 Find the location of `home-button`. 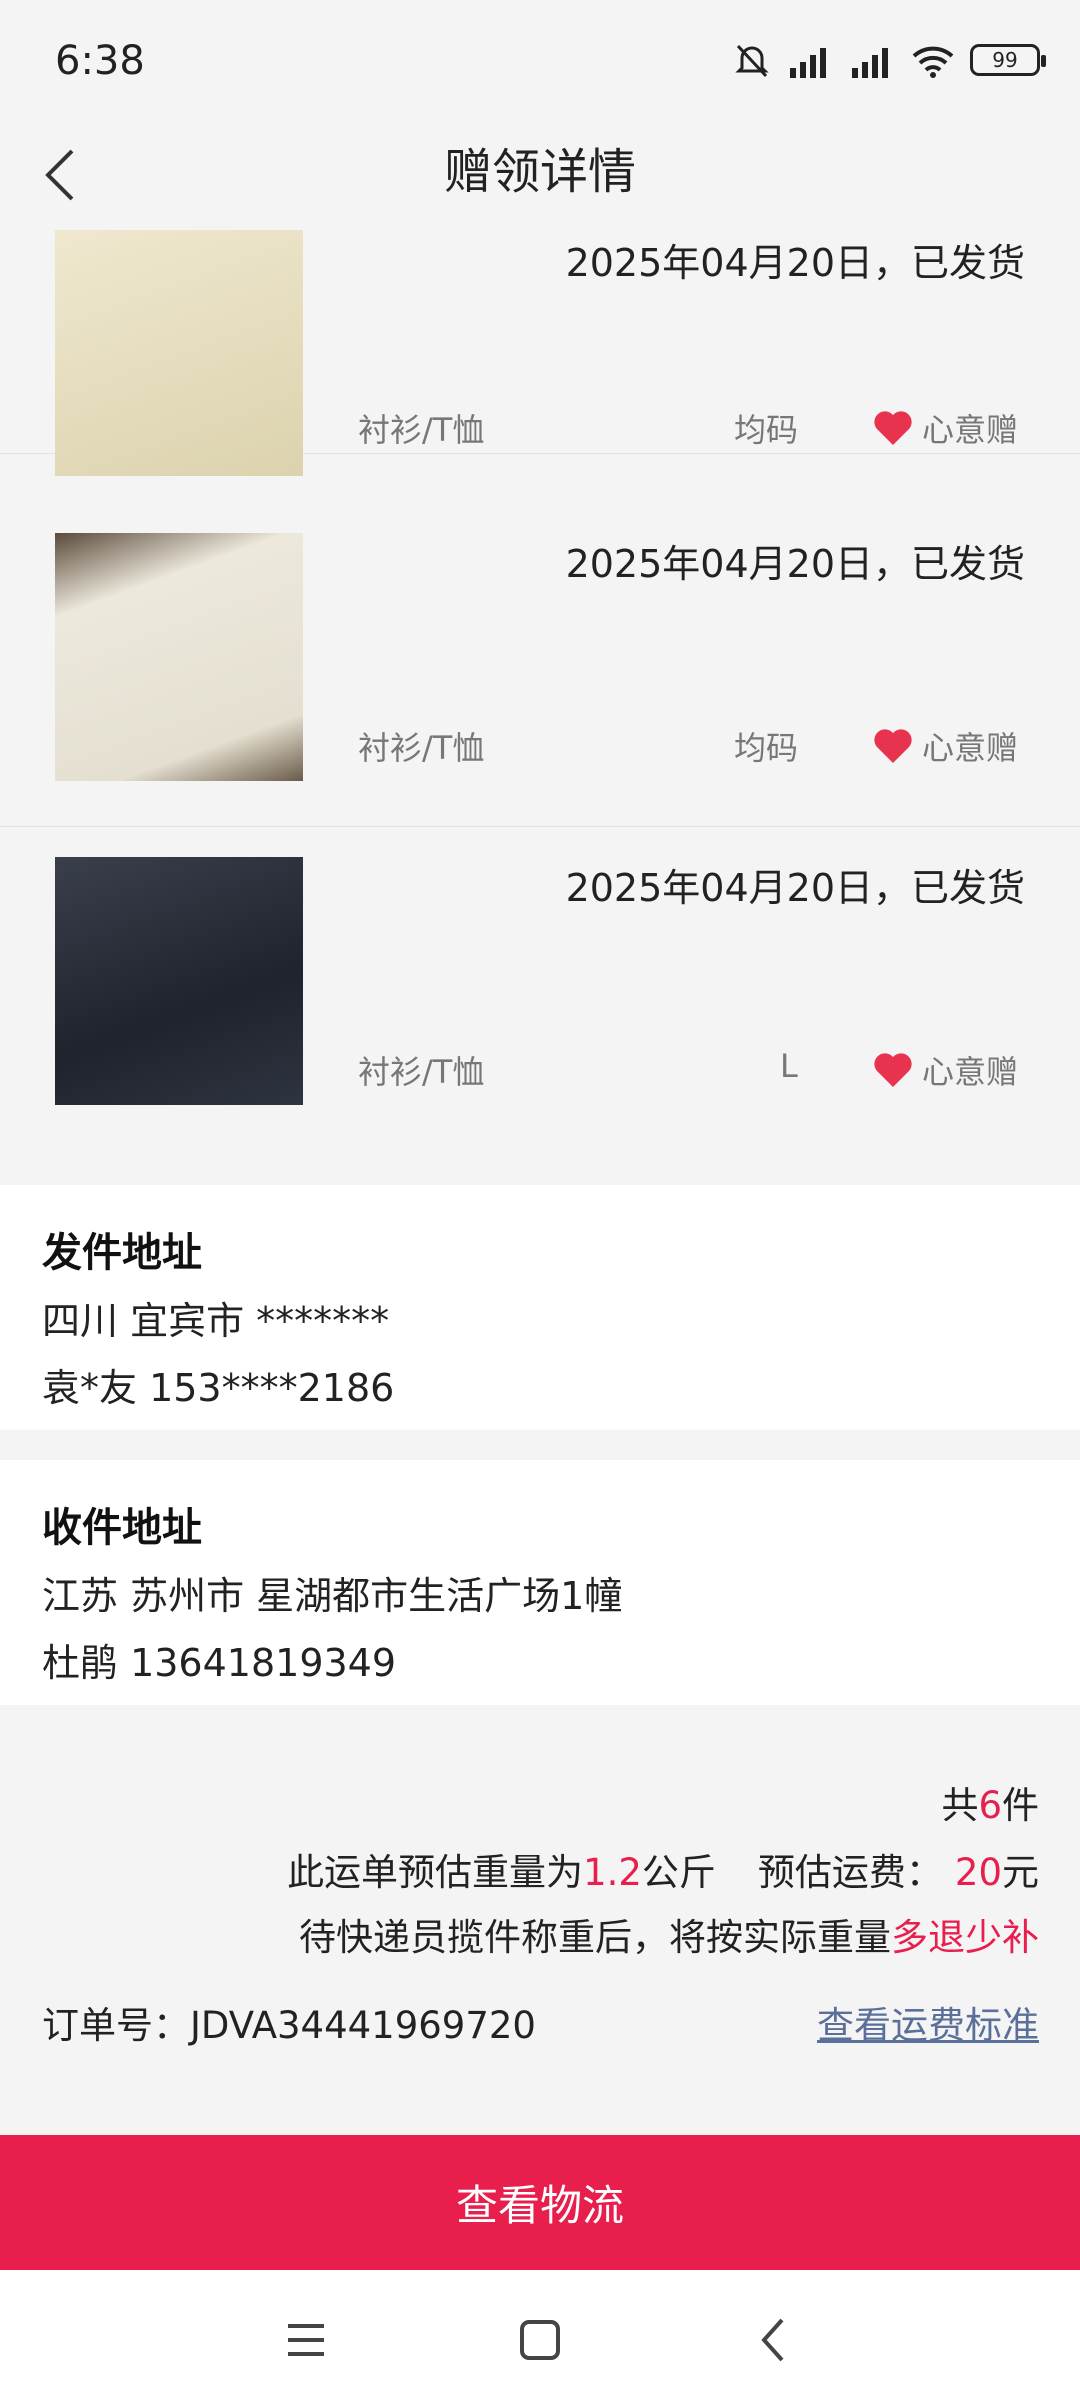

home-button is located at coordinates (540, 2340).